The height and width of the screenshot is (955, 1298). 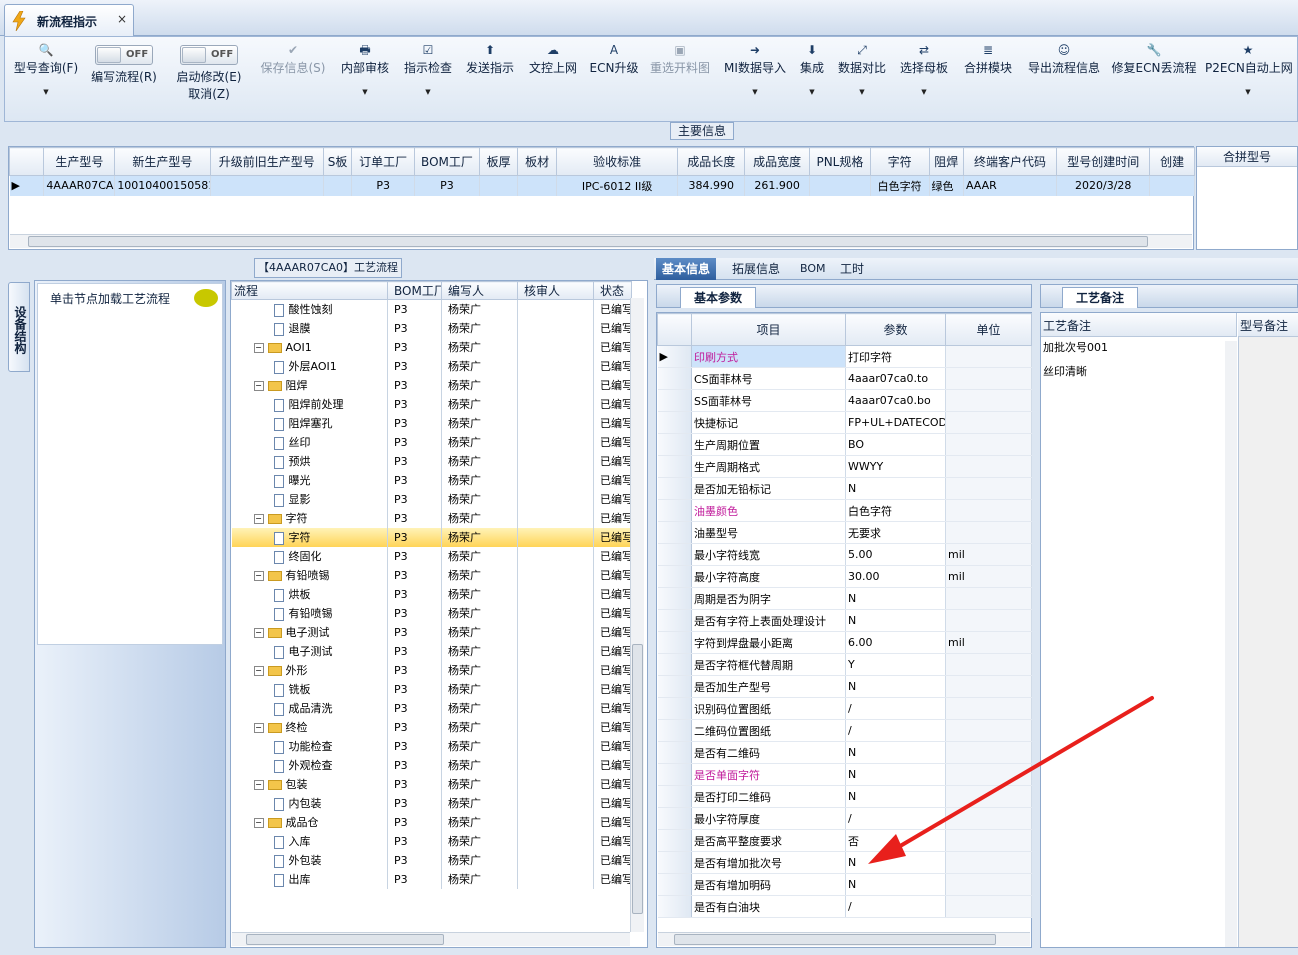 I want to click on param-item: 是否高平整度要求, so click(x=768, y=840).